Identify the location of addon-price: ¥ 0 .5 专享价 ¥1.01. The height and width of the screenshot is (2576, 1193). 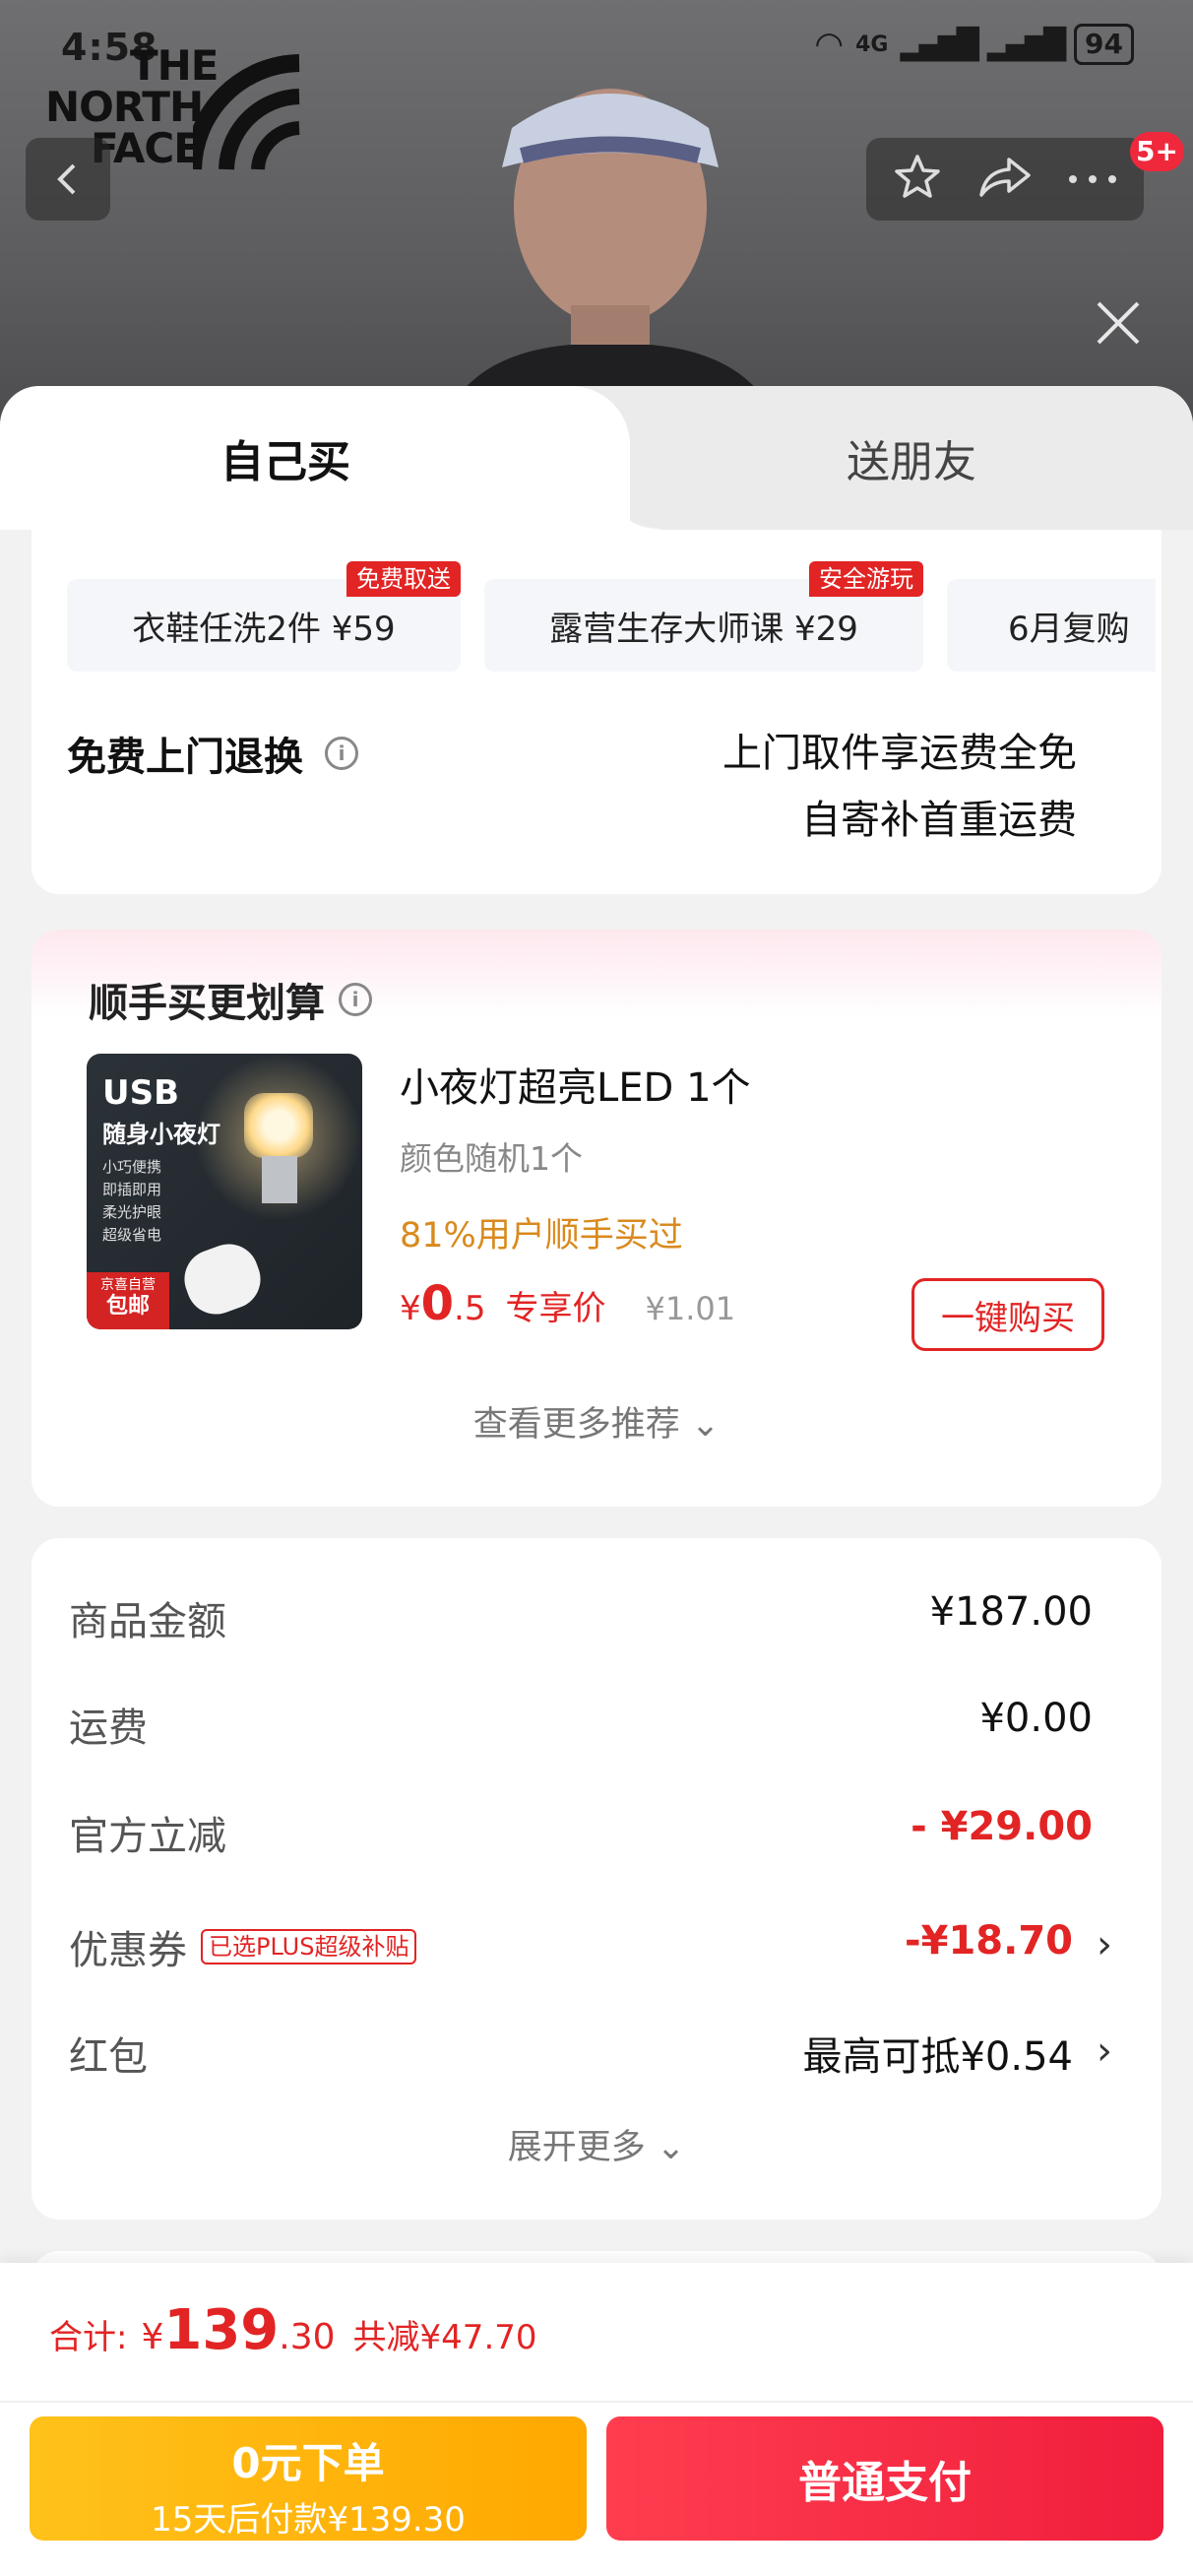
(568, 1303).